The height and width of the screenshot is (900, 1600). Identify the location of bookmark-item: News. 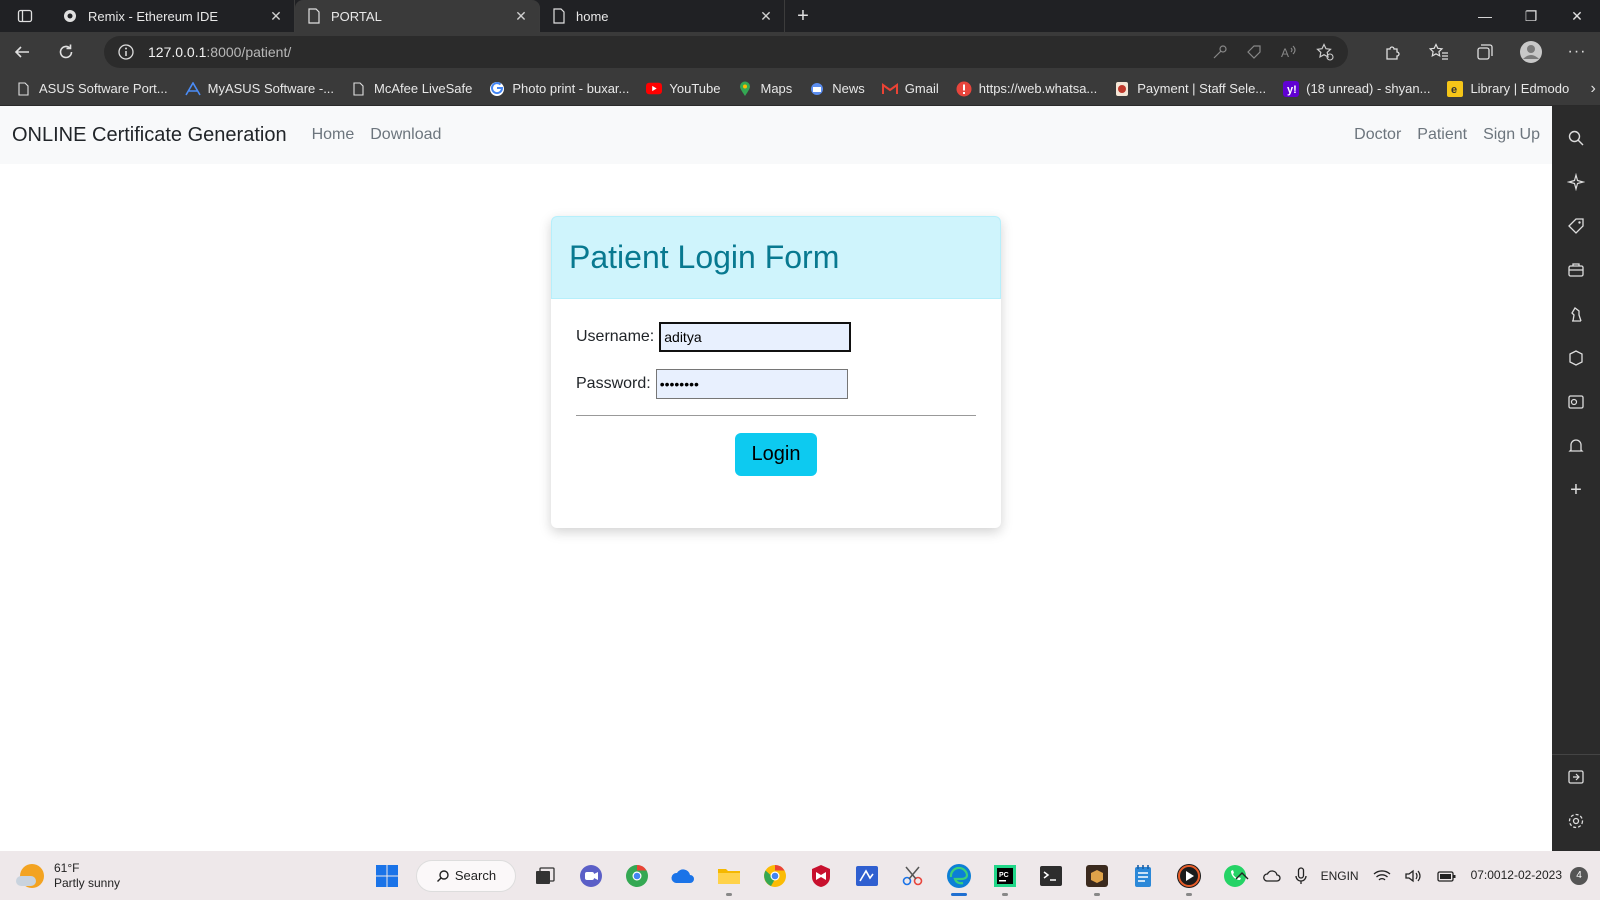
(837, 89).